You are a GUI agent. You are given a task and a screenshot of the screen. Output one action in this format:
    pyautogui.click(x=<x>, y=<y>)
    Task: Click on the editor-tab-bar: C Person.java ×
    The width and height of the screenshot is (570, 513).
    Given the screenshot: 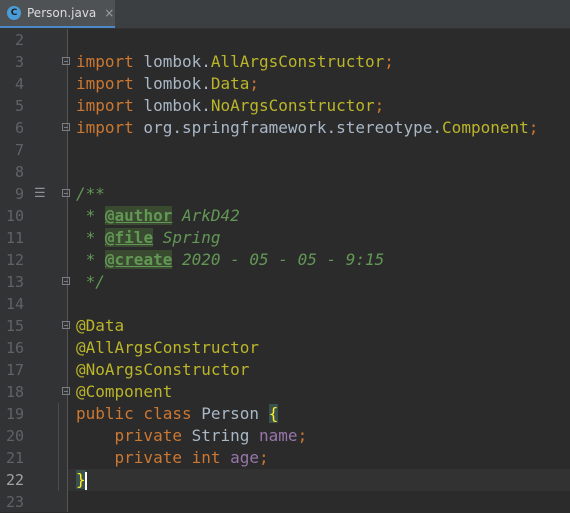 What is the action you would take?
    pyautogui.click(x=285, y=14)
    